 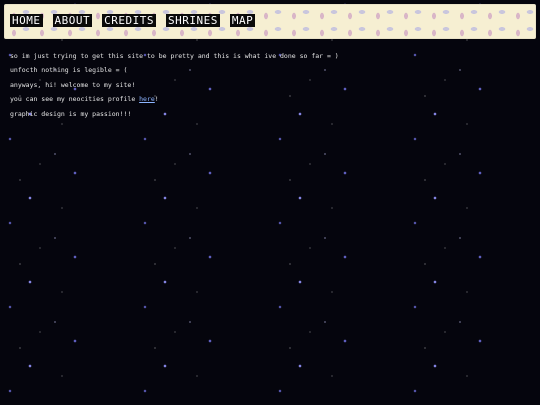 I want to click on neocities-profile-link: here, so click(x=147, y=99).